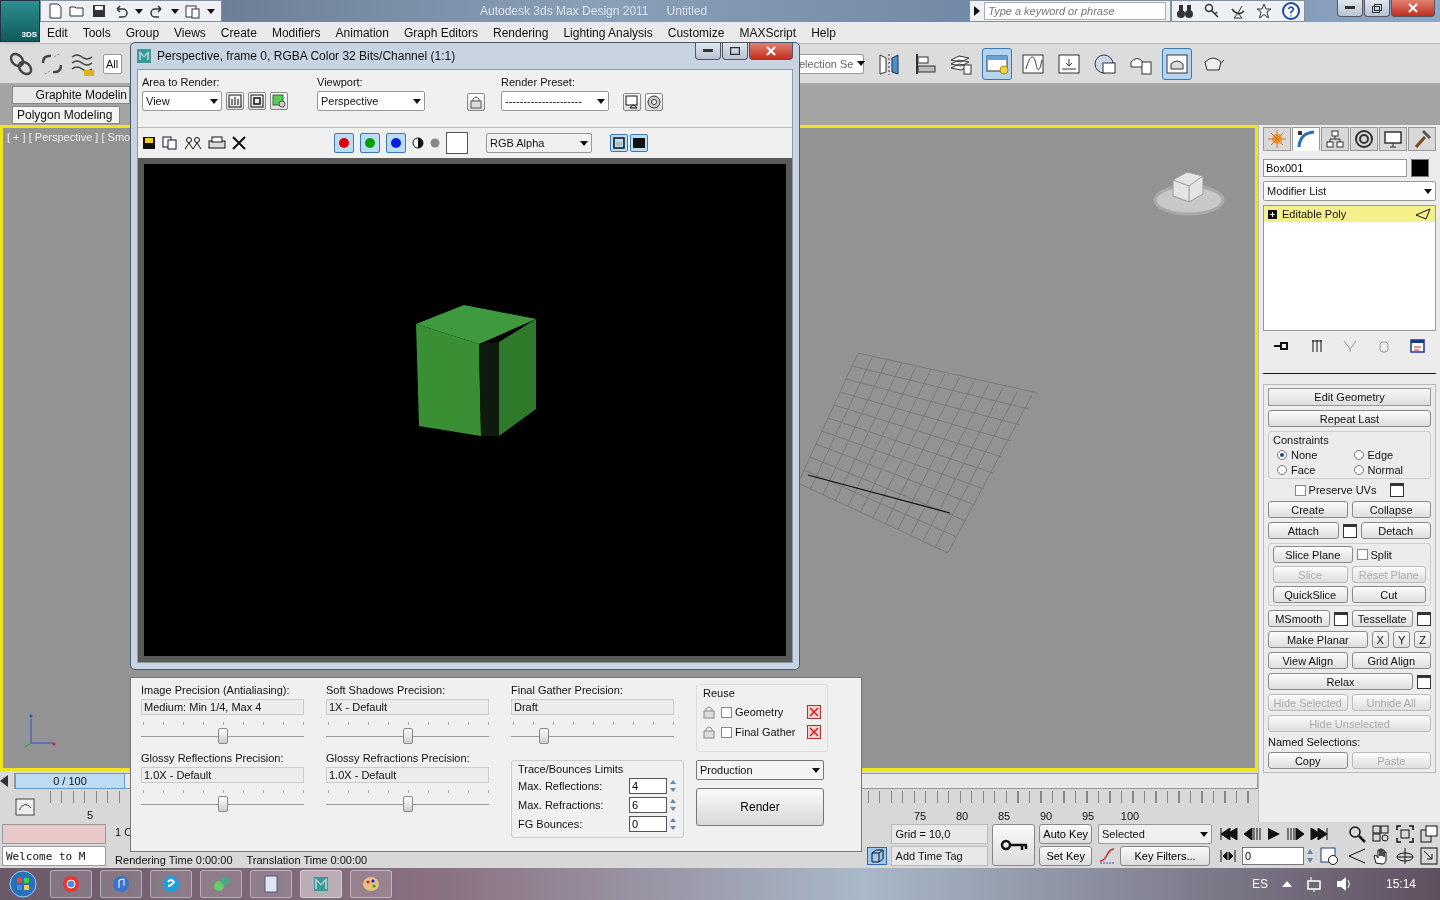 Image resolution: width=1440 pixels, height=900 pixels. Describe the element at coordinates (1420, 168) in the screenshot. I see `object-color-swatch` at that location.